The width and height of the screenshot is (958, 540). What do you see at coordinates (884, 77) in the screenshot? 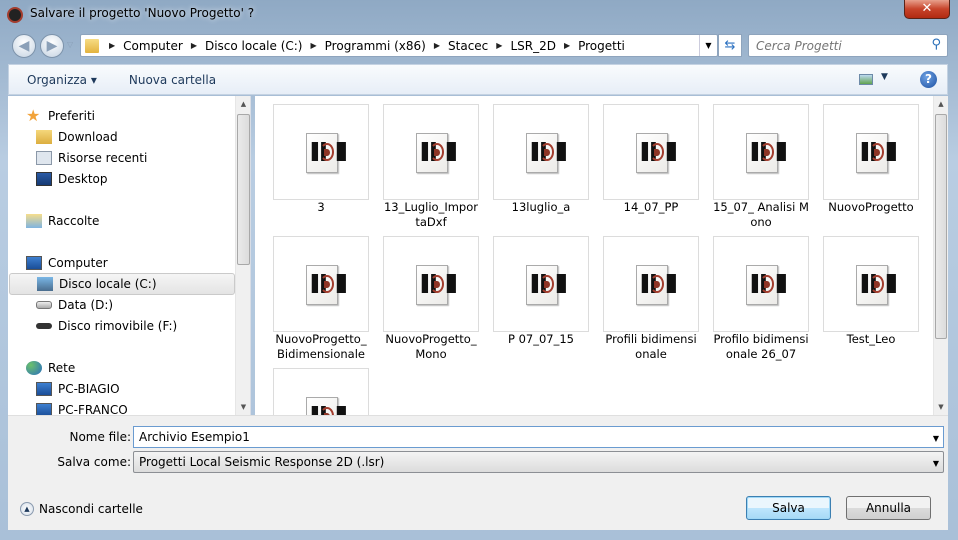
I see `view-options-dropdown: ▼` at bounding box center [884, 77].